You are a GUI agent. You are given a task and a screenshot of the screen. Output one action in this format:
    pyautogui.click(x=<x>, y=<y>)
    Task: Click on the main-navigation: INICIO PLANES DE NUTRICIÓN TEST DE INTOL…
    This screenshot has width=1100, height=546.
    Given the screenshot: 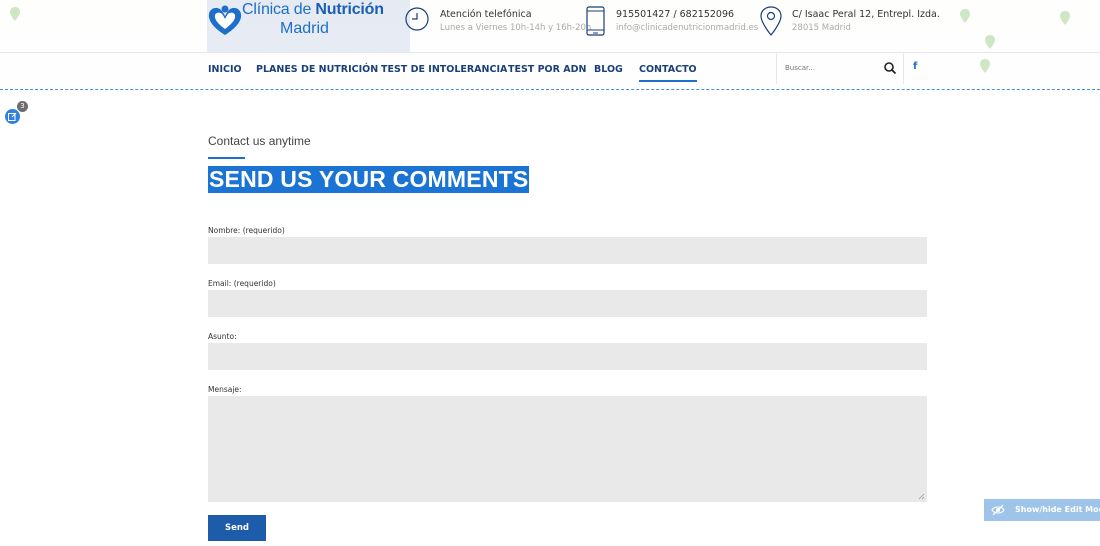 What is the action you would take?
    pyautogui.click(x=550, y=68)
    